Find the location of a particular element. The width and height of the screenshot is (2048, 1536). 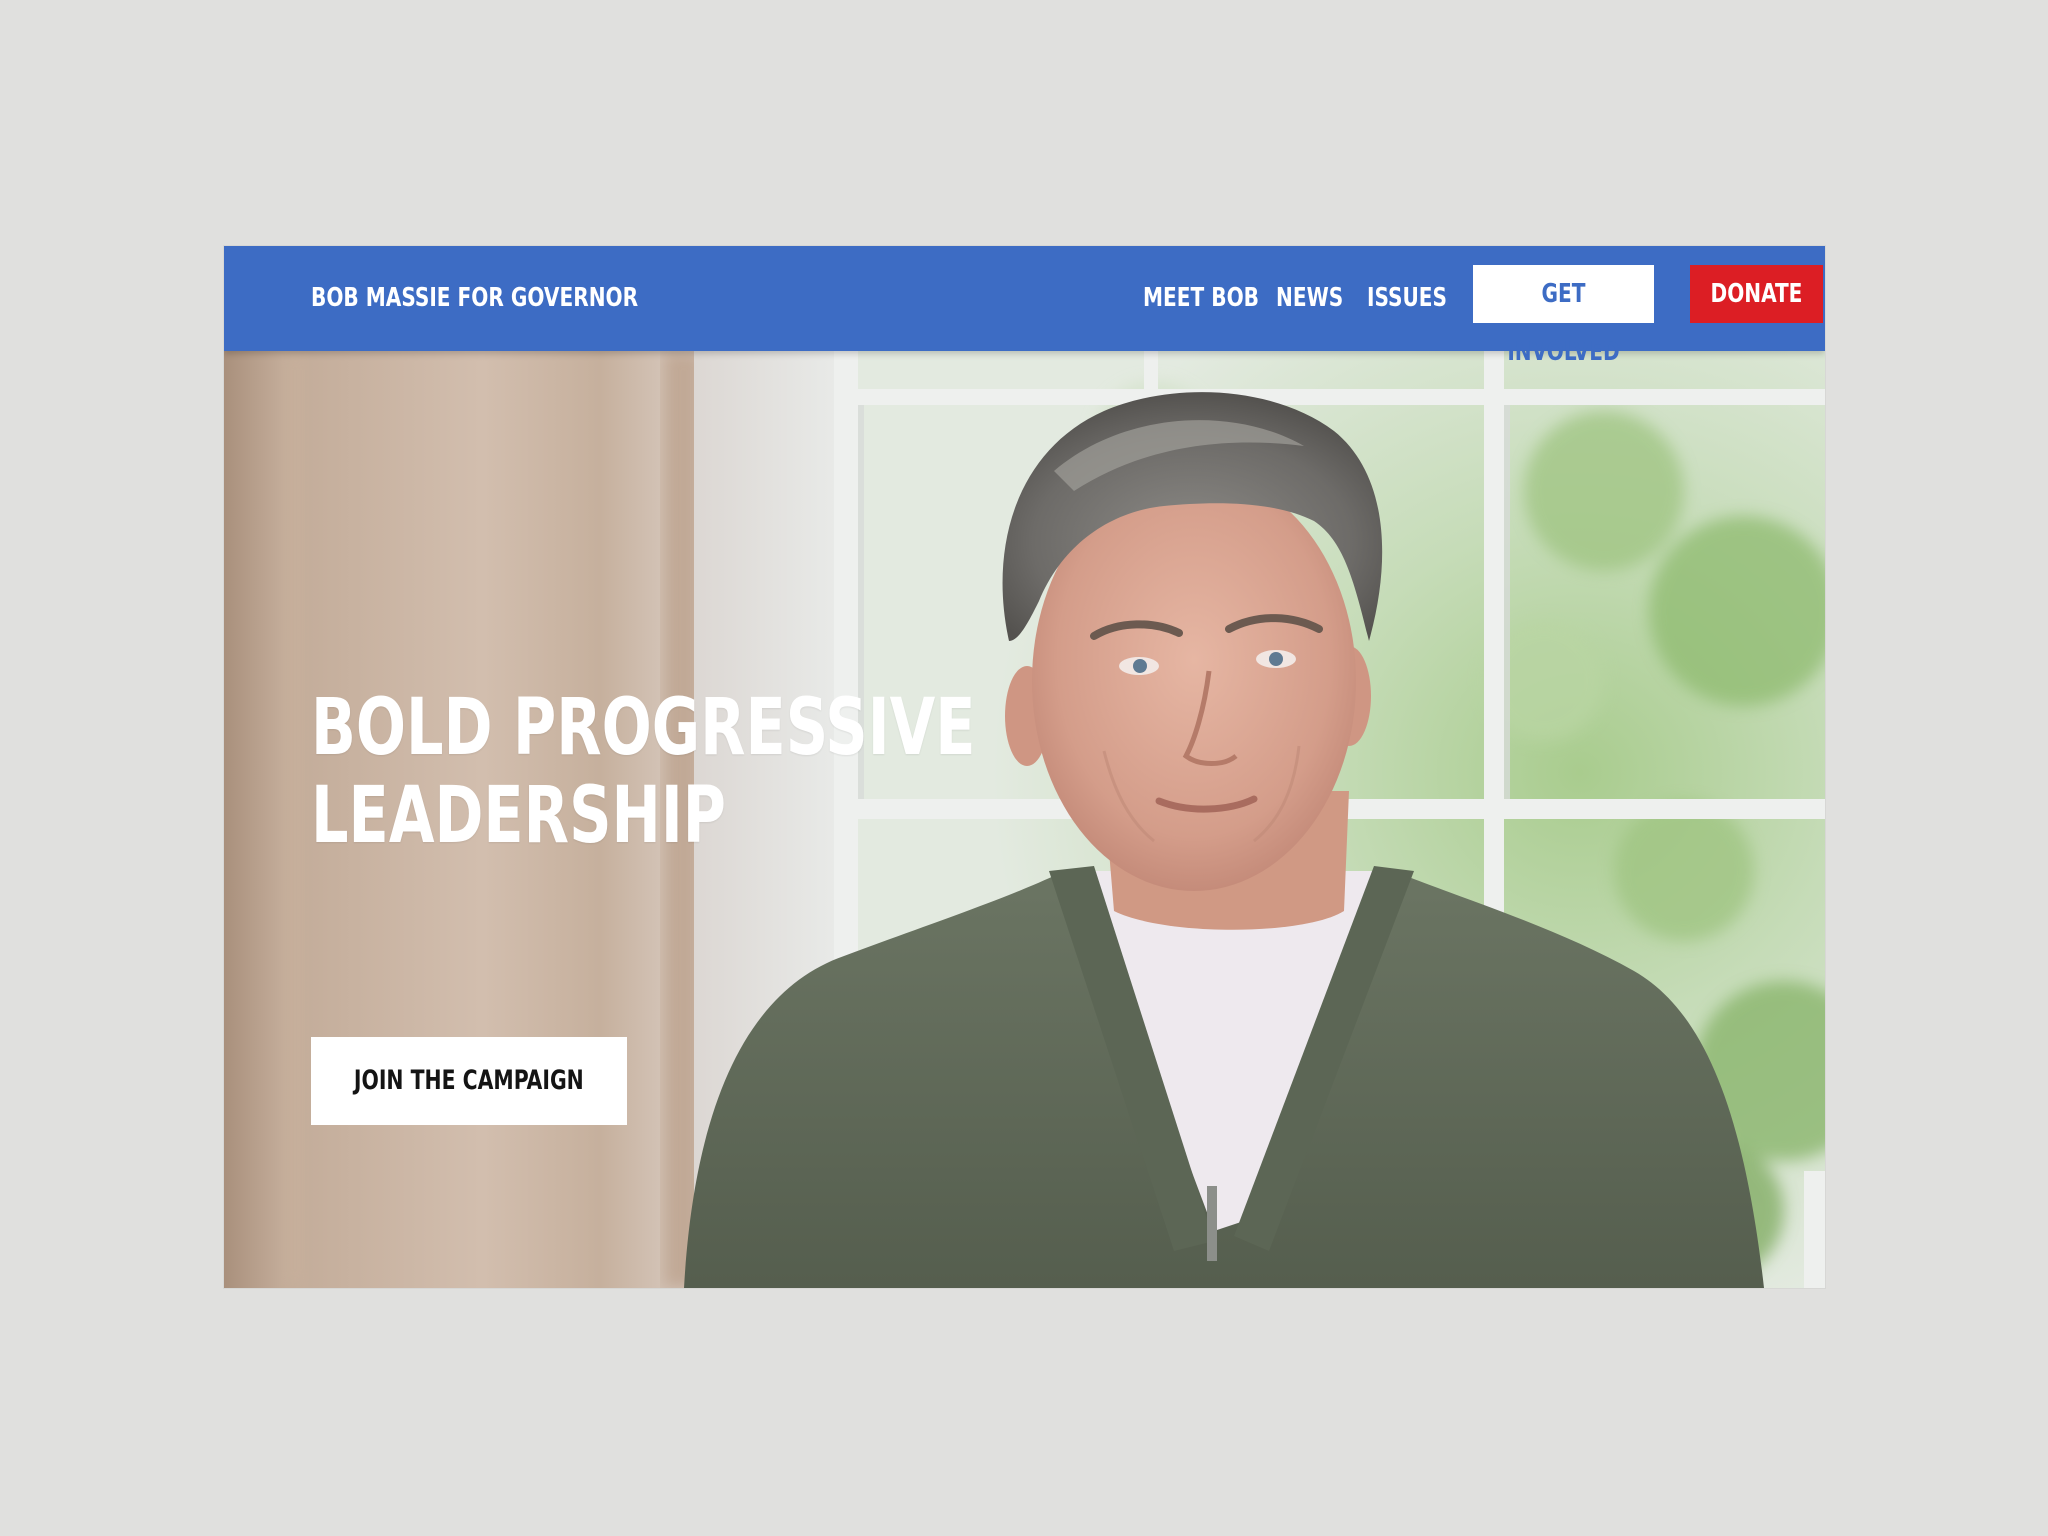

join-the-campaign-label: JOIN THE CAMPAIGN is located at coordinates (469, 1080).